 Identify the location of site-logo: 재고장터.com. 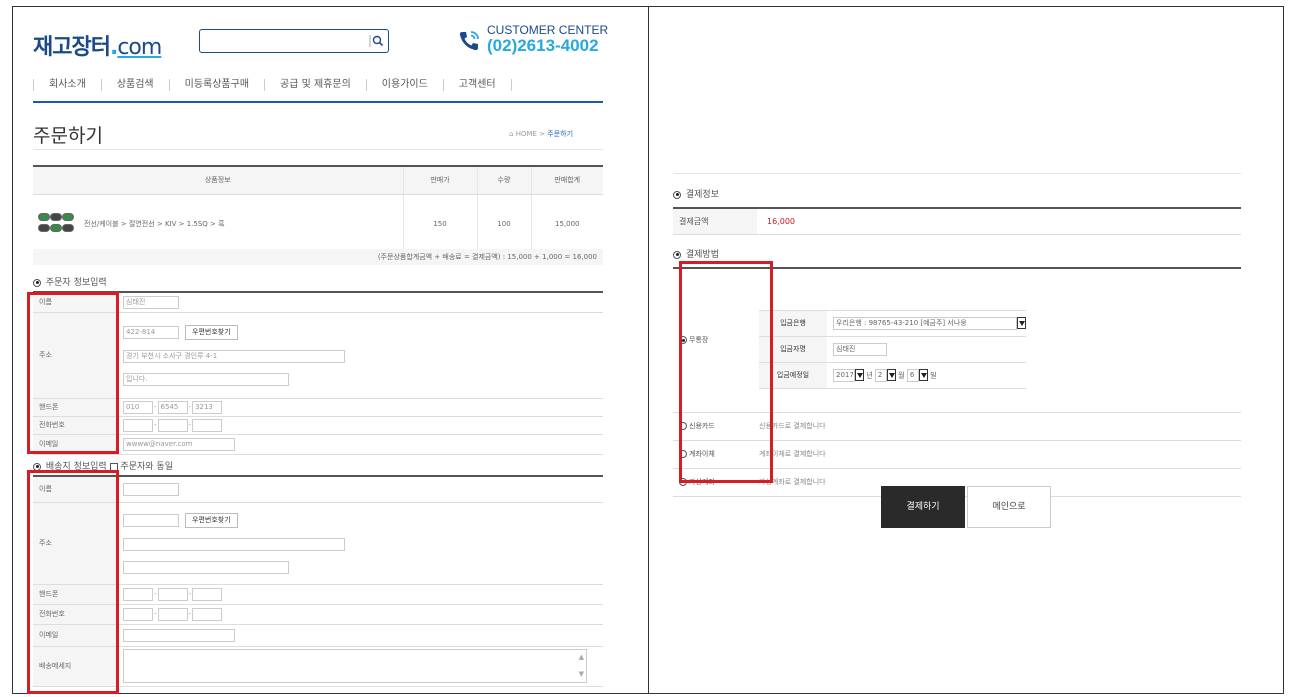
(97, 45).